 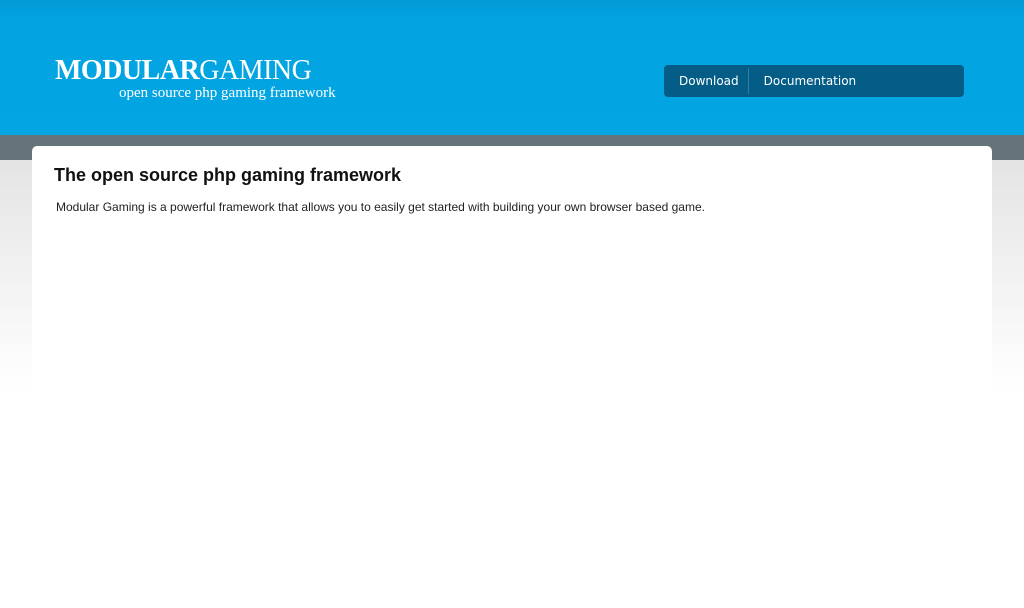 I want to click on main-nav: Download Documentation, so click(x=814, y=81).